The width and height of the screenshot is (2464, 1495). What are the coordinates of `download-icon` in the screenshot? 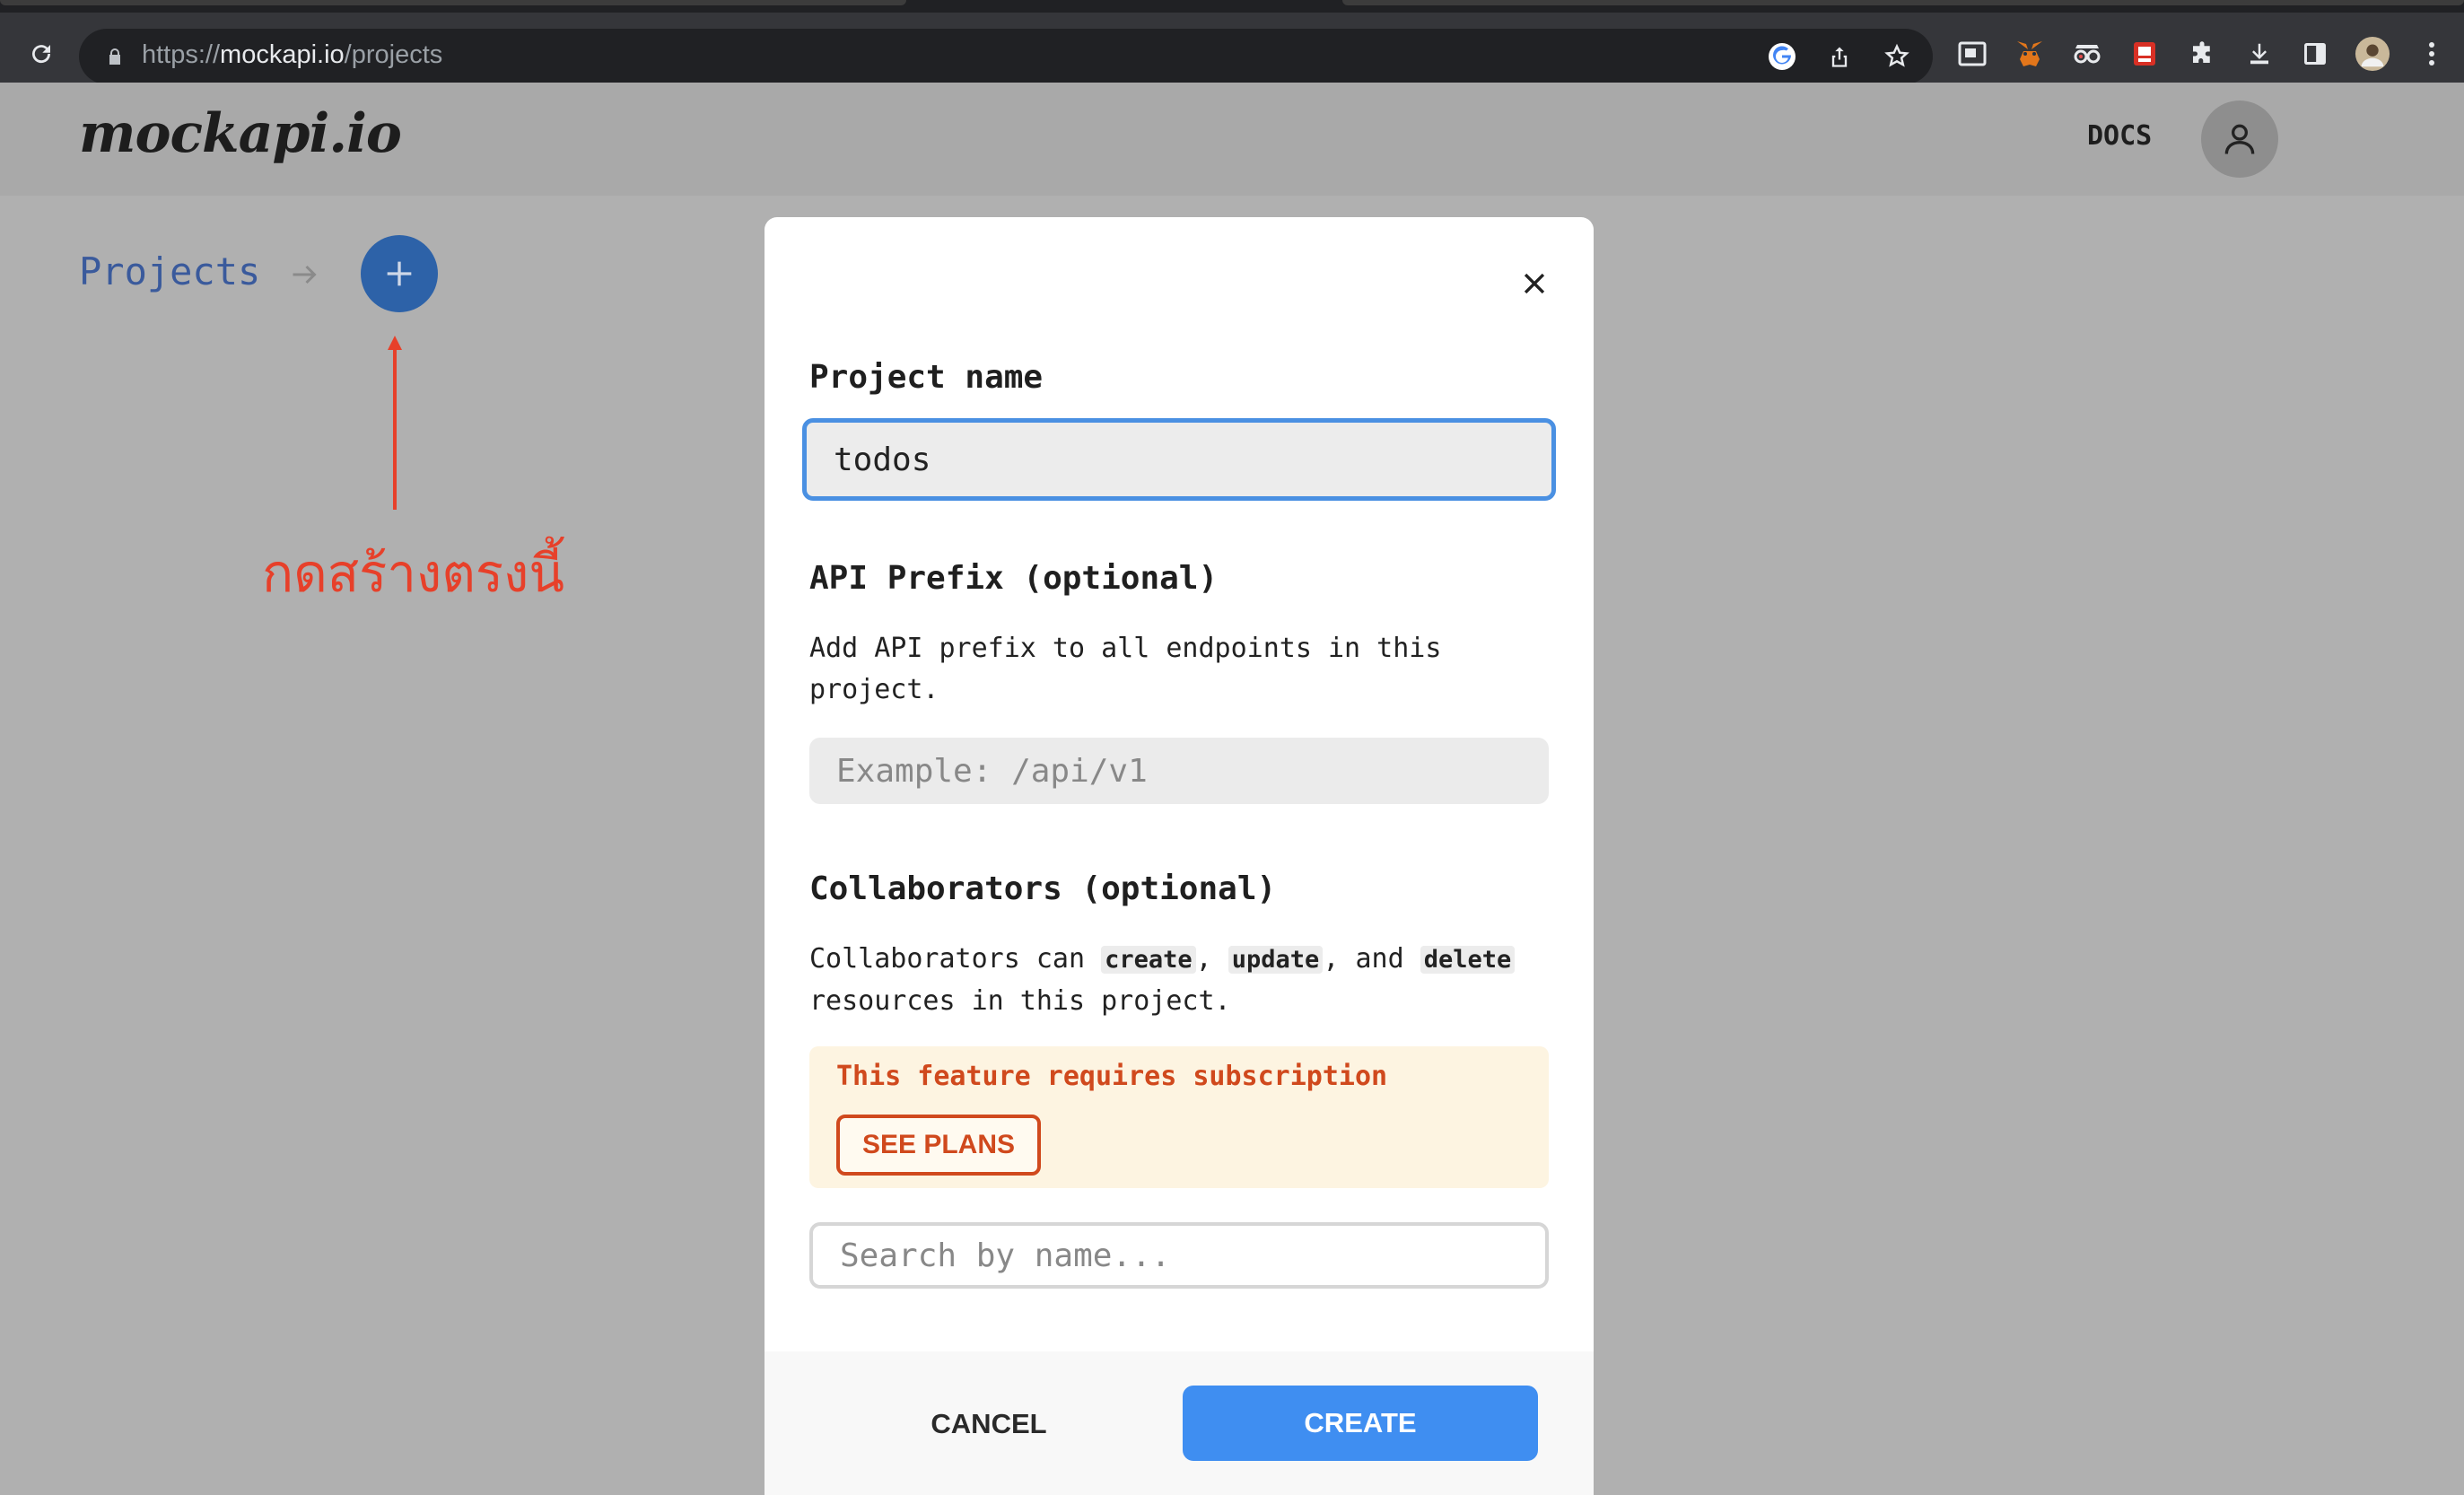 It's located at (2259, 54).